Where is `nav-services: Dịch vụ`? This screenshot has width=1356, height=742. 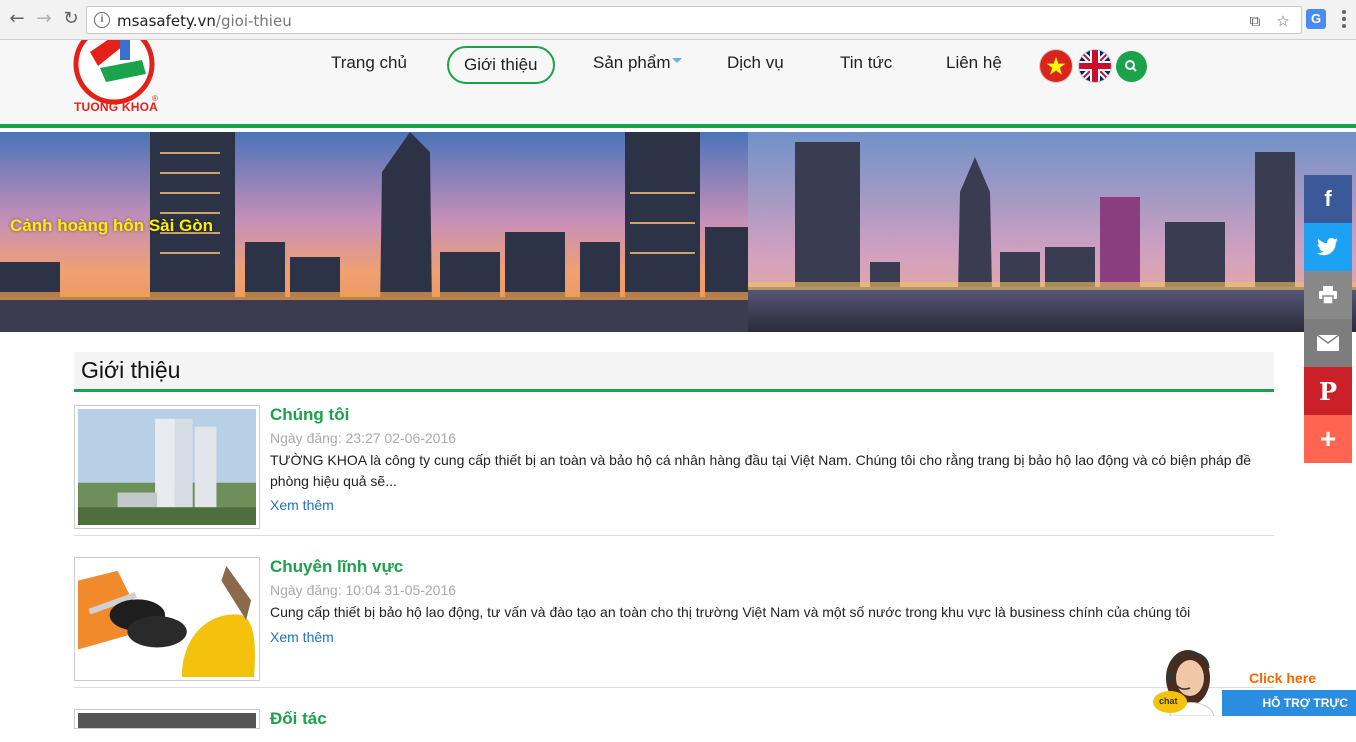 nav-services: Dịch vụ is located at coordinates (755, 65).